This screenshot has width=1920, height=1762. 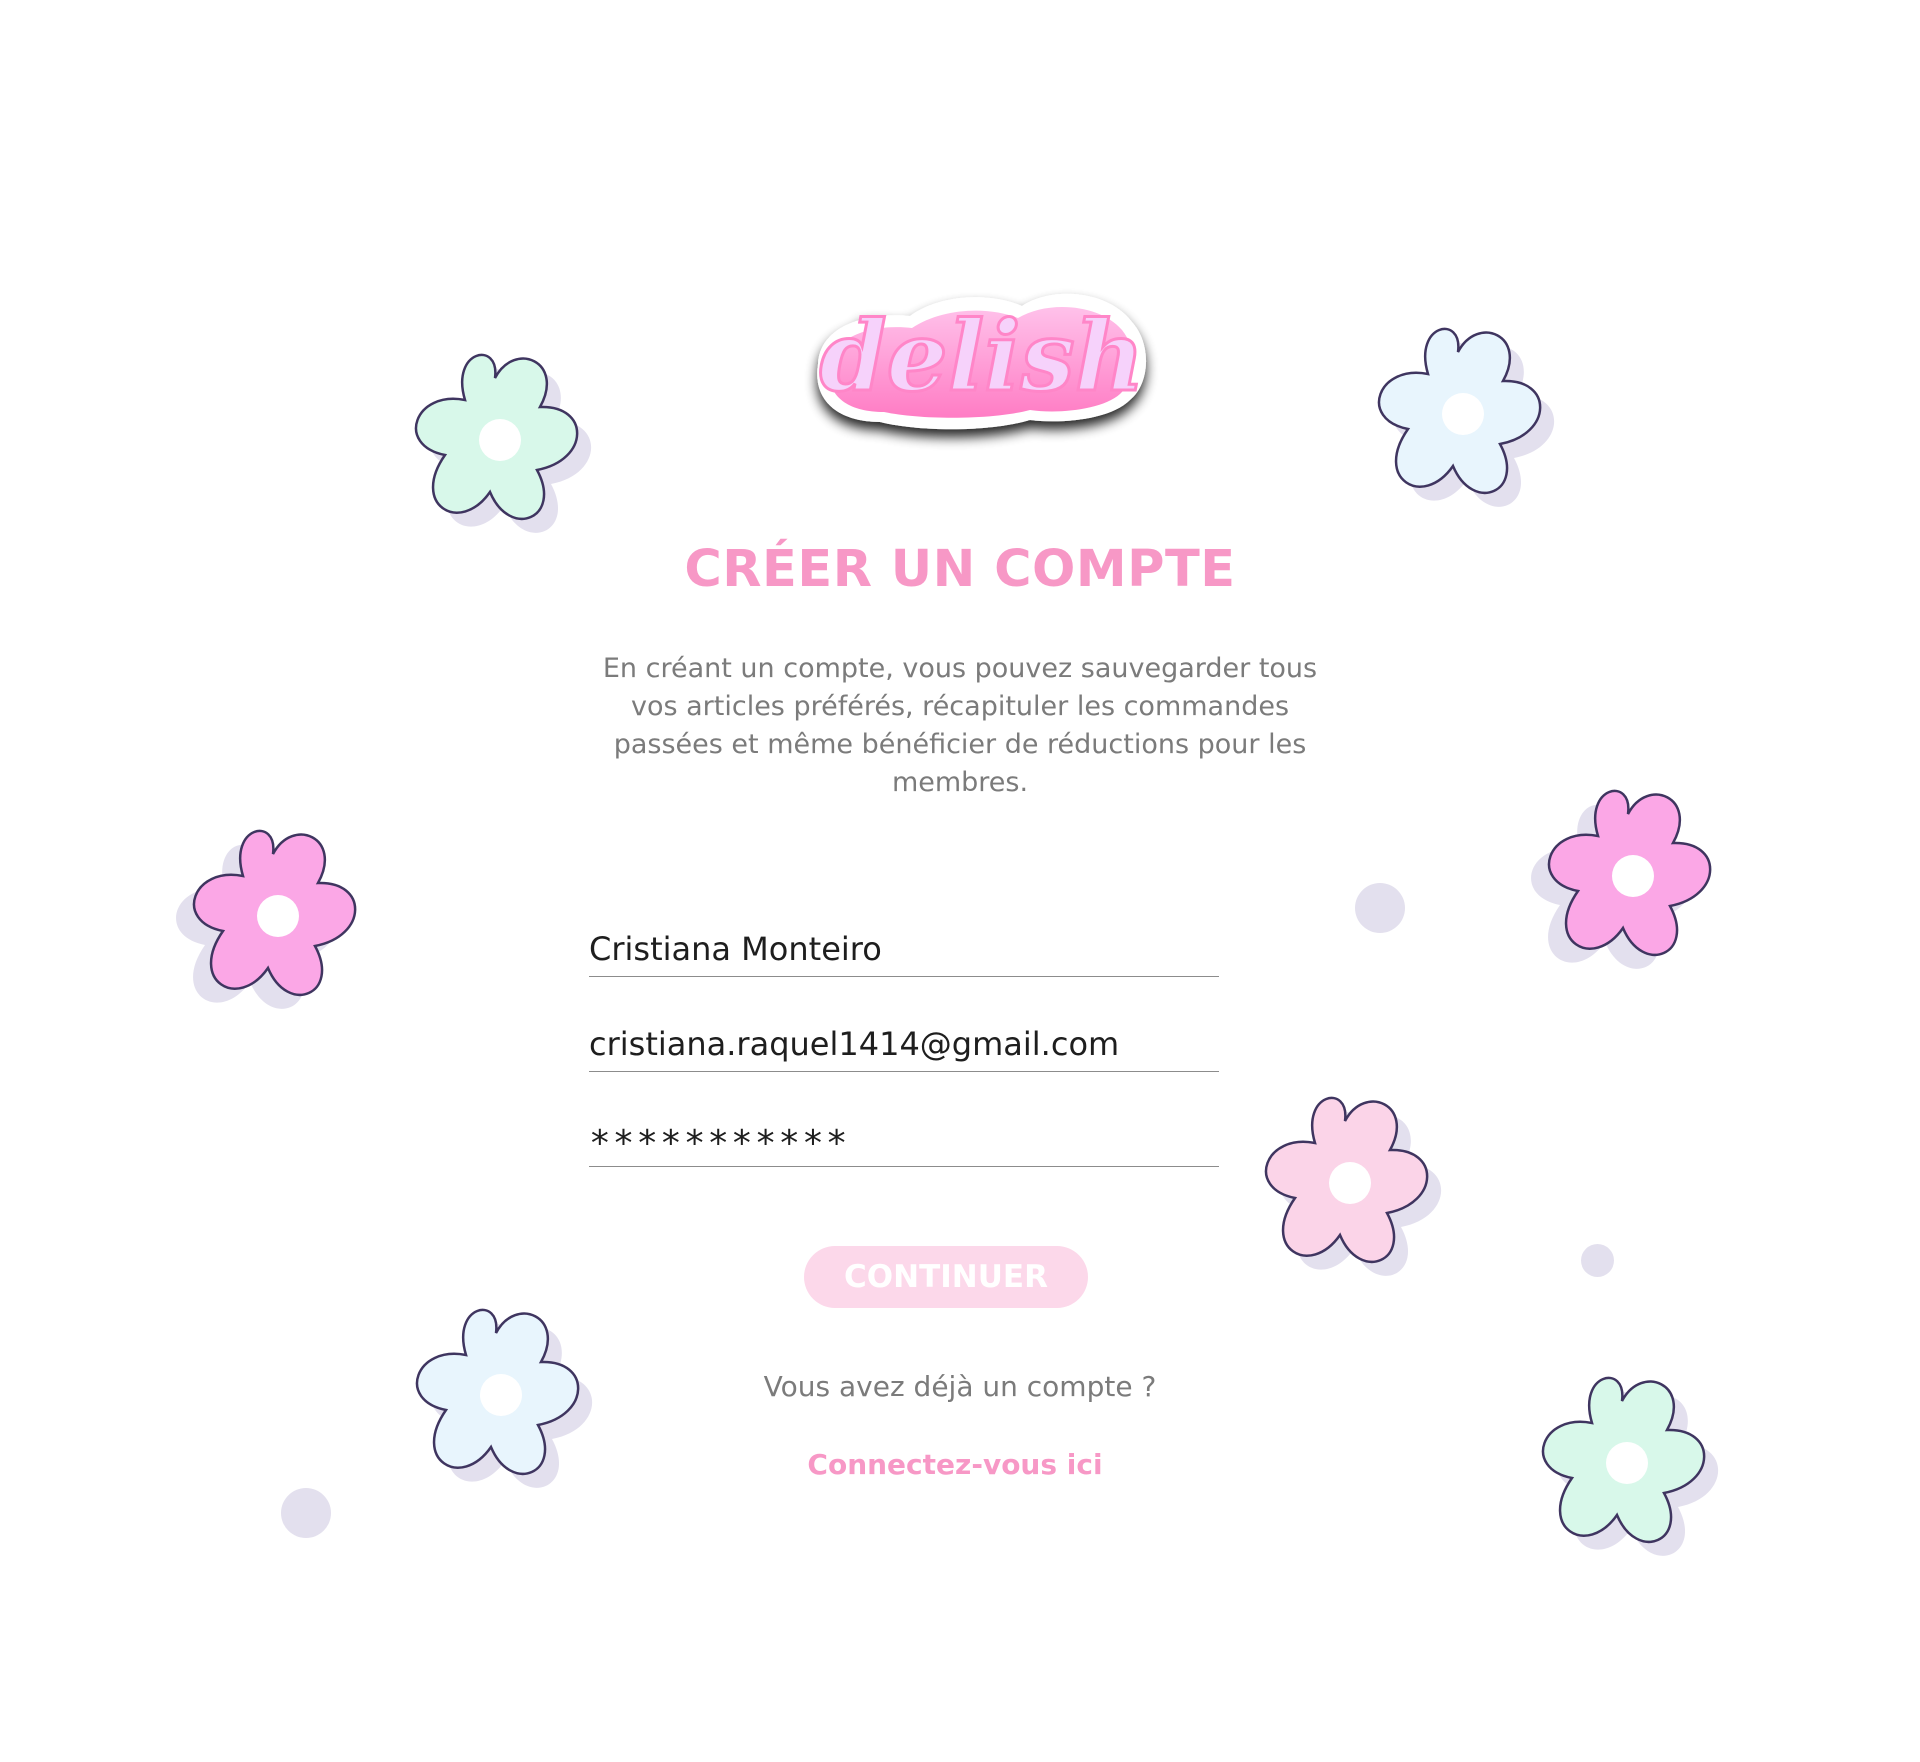 I want to click on password-input, so click(x=899, y=1143).